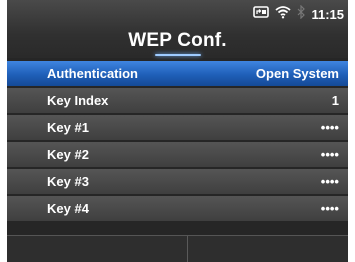  I want to click on title-accent-line, so click(178, 55).